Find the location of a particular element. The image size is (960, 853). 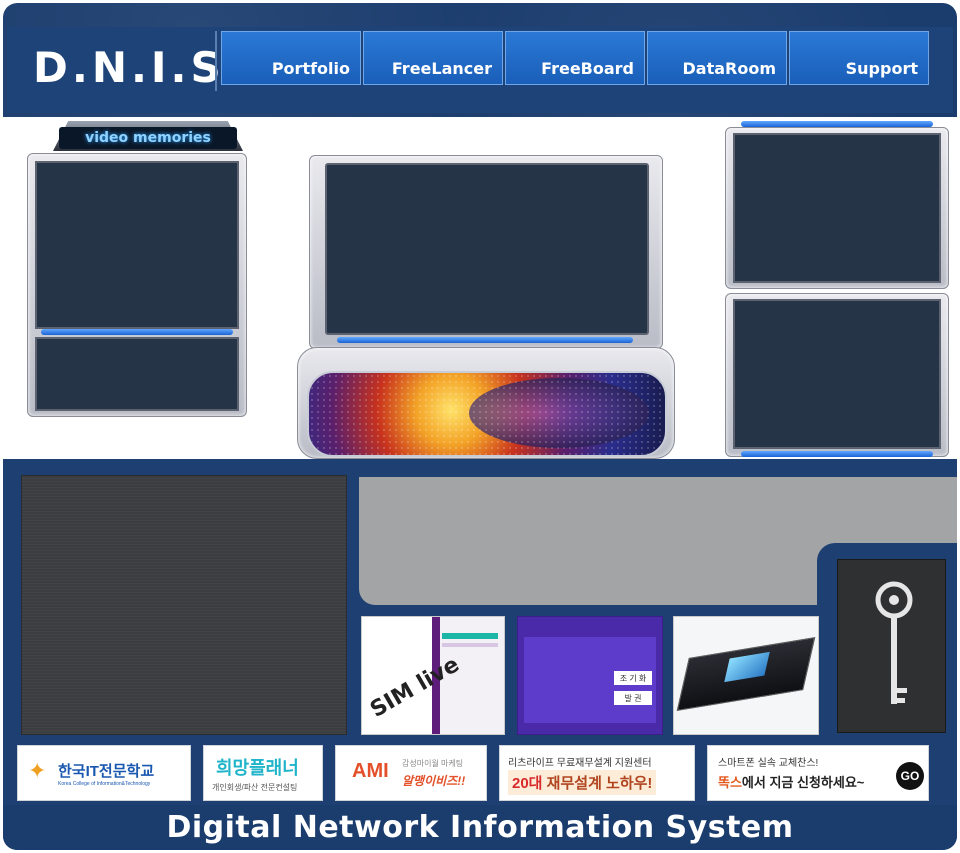

banner-line2: 똑스에서 지금 신청하세요~ is located at coordinates (791, 781).